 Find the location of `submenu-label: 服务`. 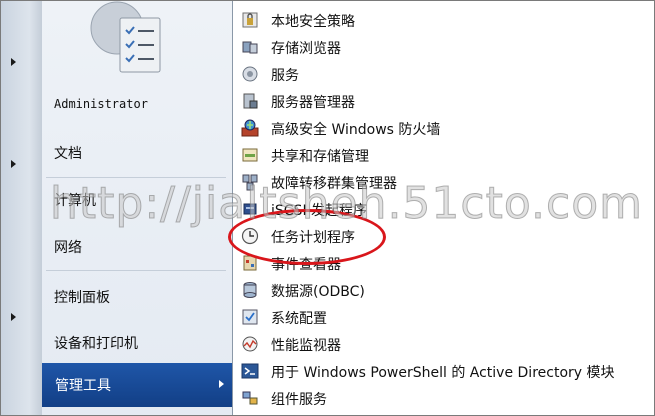

submenu-label: 服务 is located at coordinates (285, 76).